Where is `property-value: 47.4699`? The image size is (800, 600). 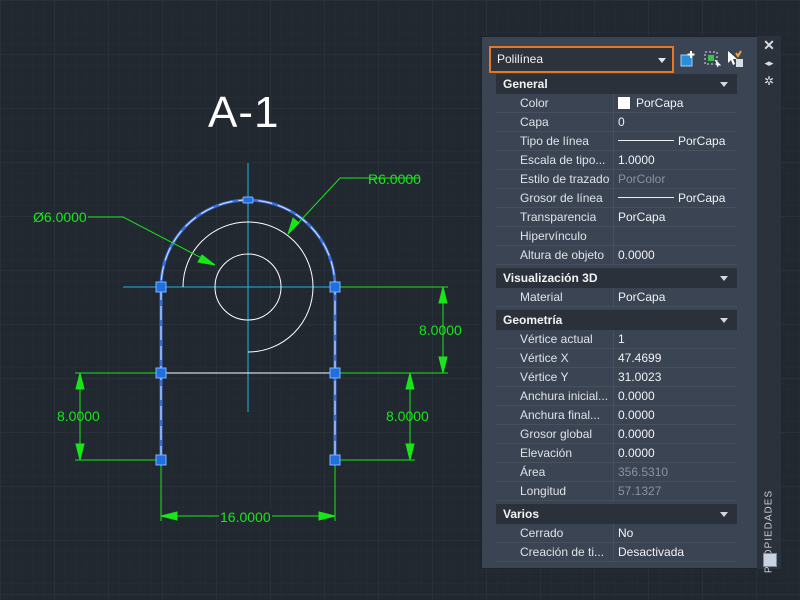
property-value: 47.4699 is located at coordinates (675, 358).